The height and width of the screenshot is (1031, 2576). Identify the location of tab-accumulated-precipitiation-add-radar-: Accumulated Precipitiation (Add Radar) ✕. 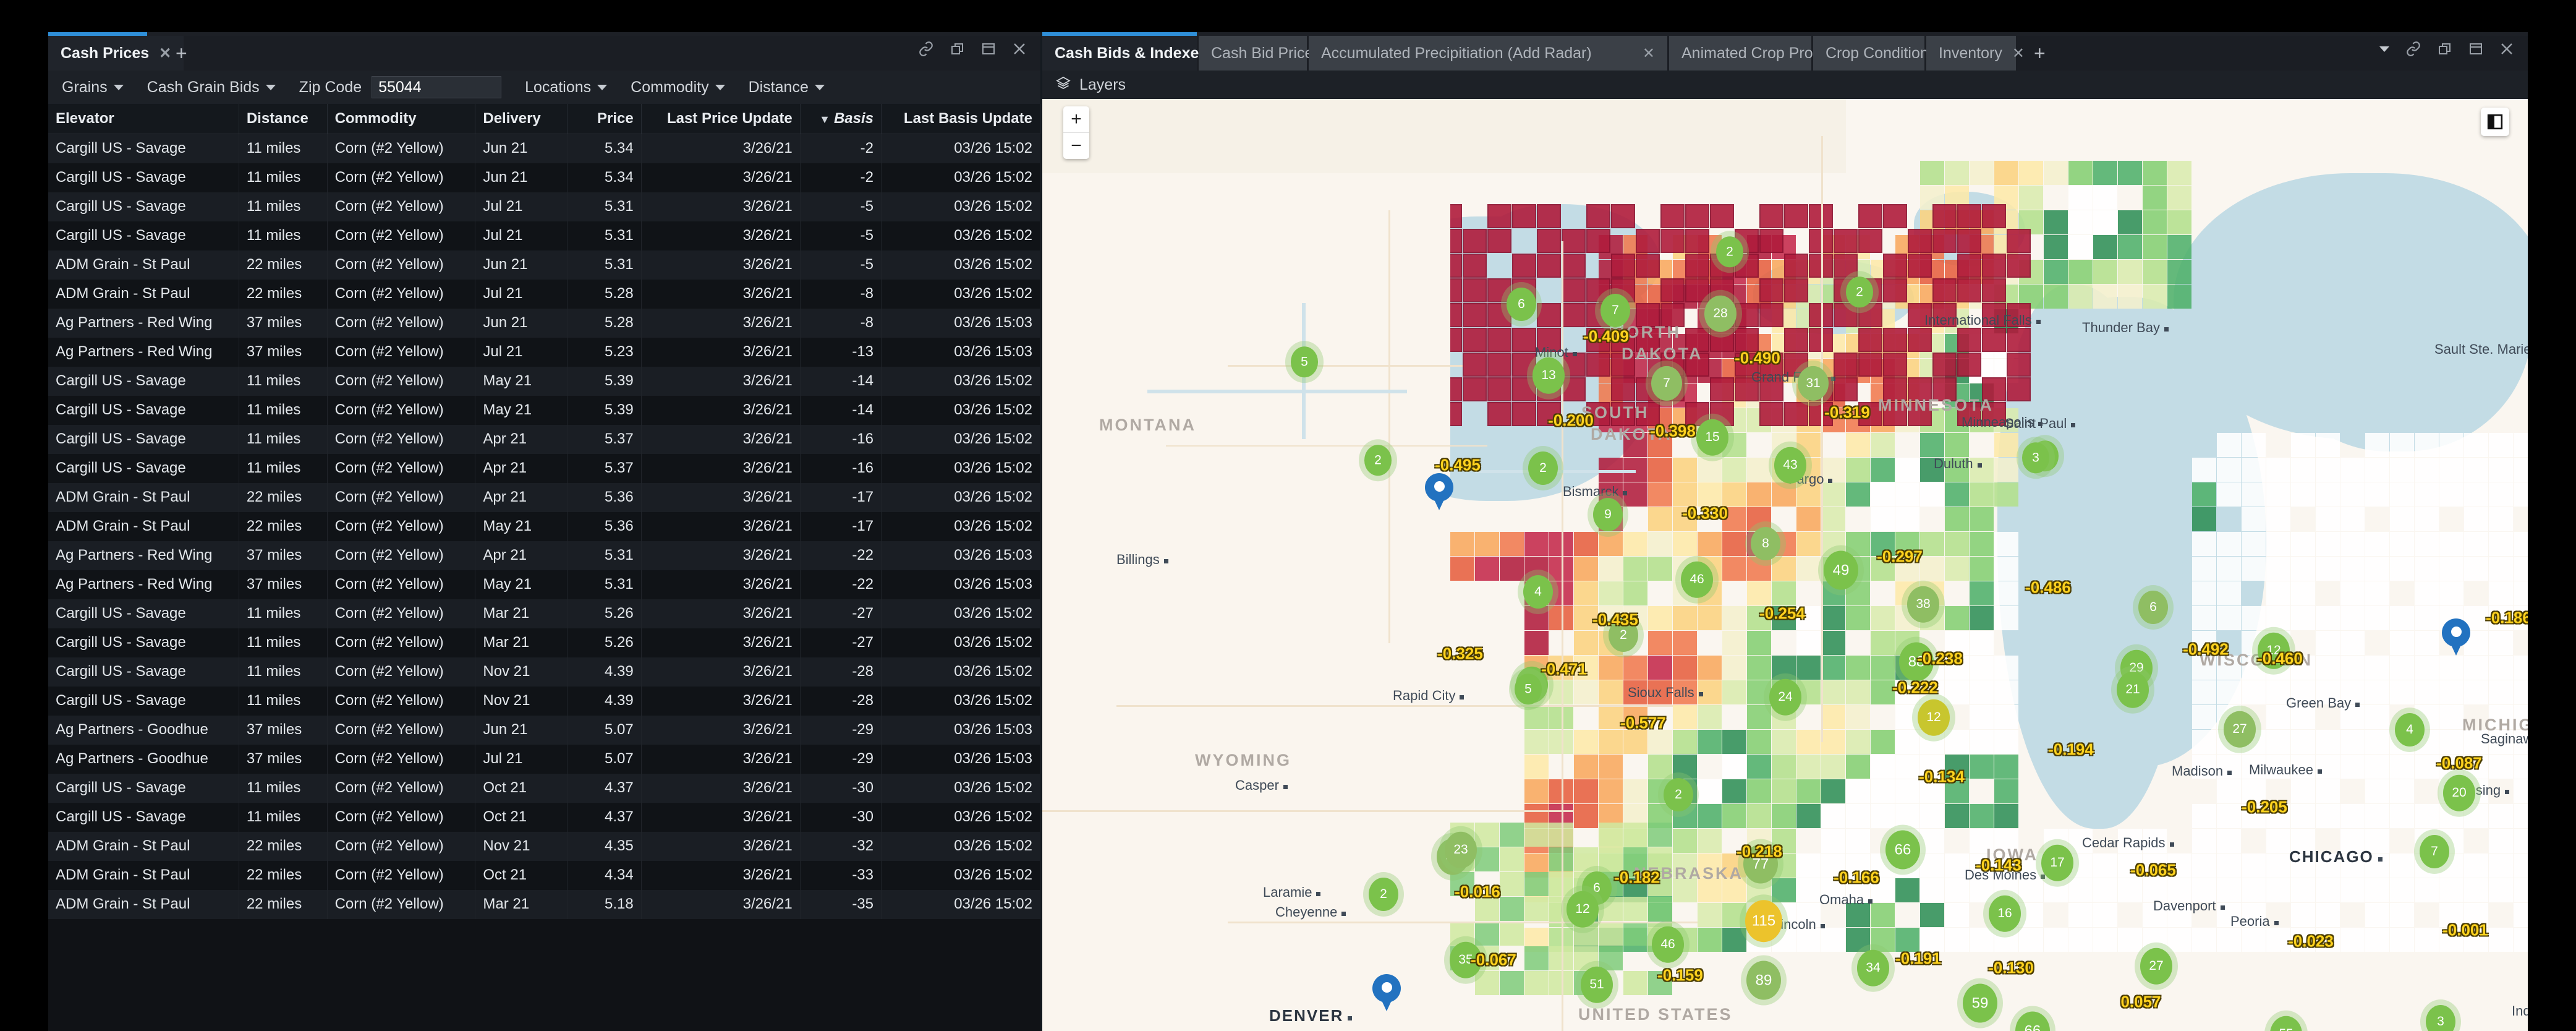
(1488, 53).